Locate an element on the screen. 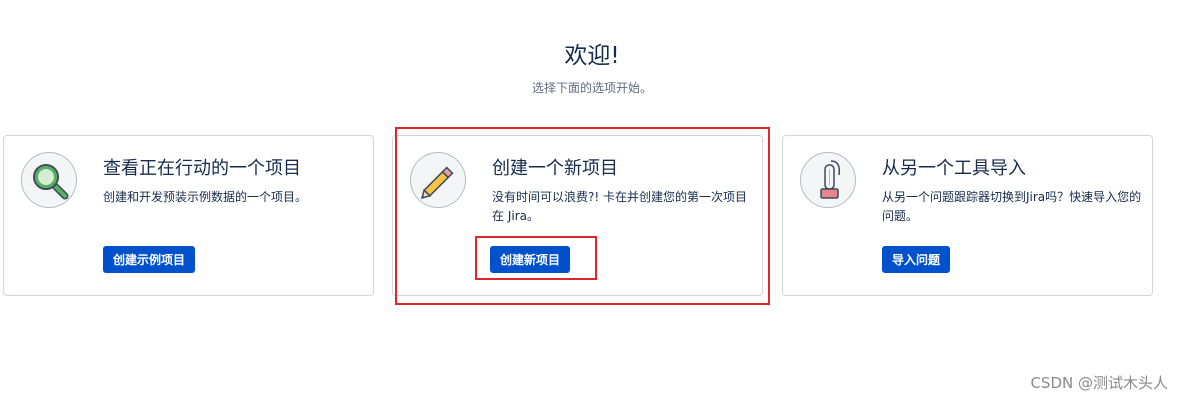  card-description: 没有时间可以浪费?! 卡在并创建您的第一次项目在 Jira。 is located at coordinates (619, 206).